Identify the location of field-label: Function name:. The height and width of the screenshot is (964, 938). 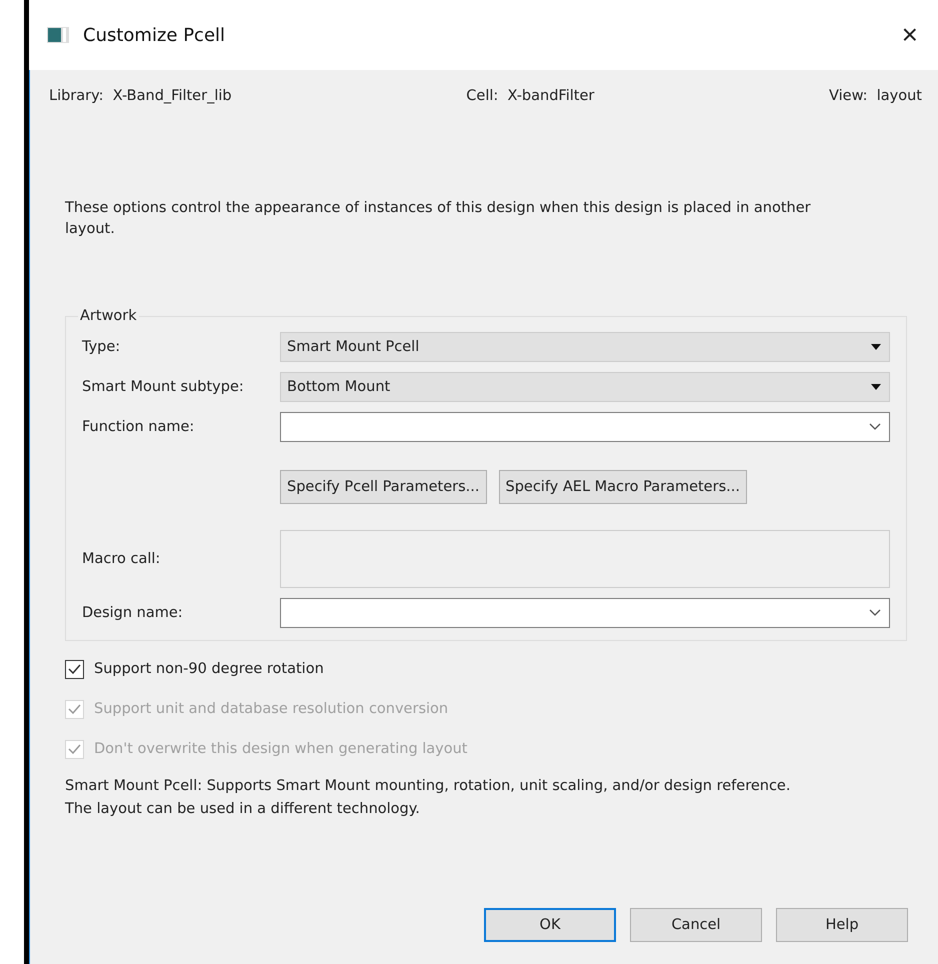
(139, 427).